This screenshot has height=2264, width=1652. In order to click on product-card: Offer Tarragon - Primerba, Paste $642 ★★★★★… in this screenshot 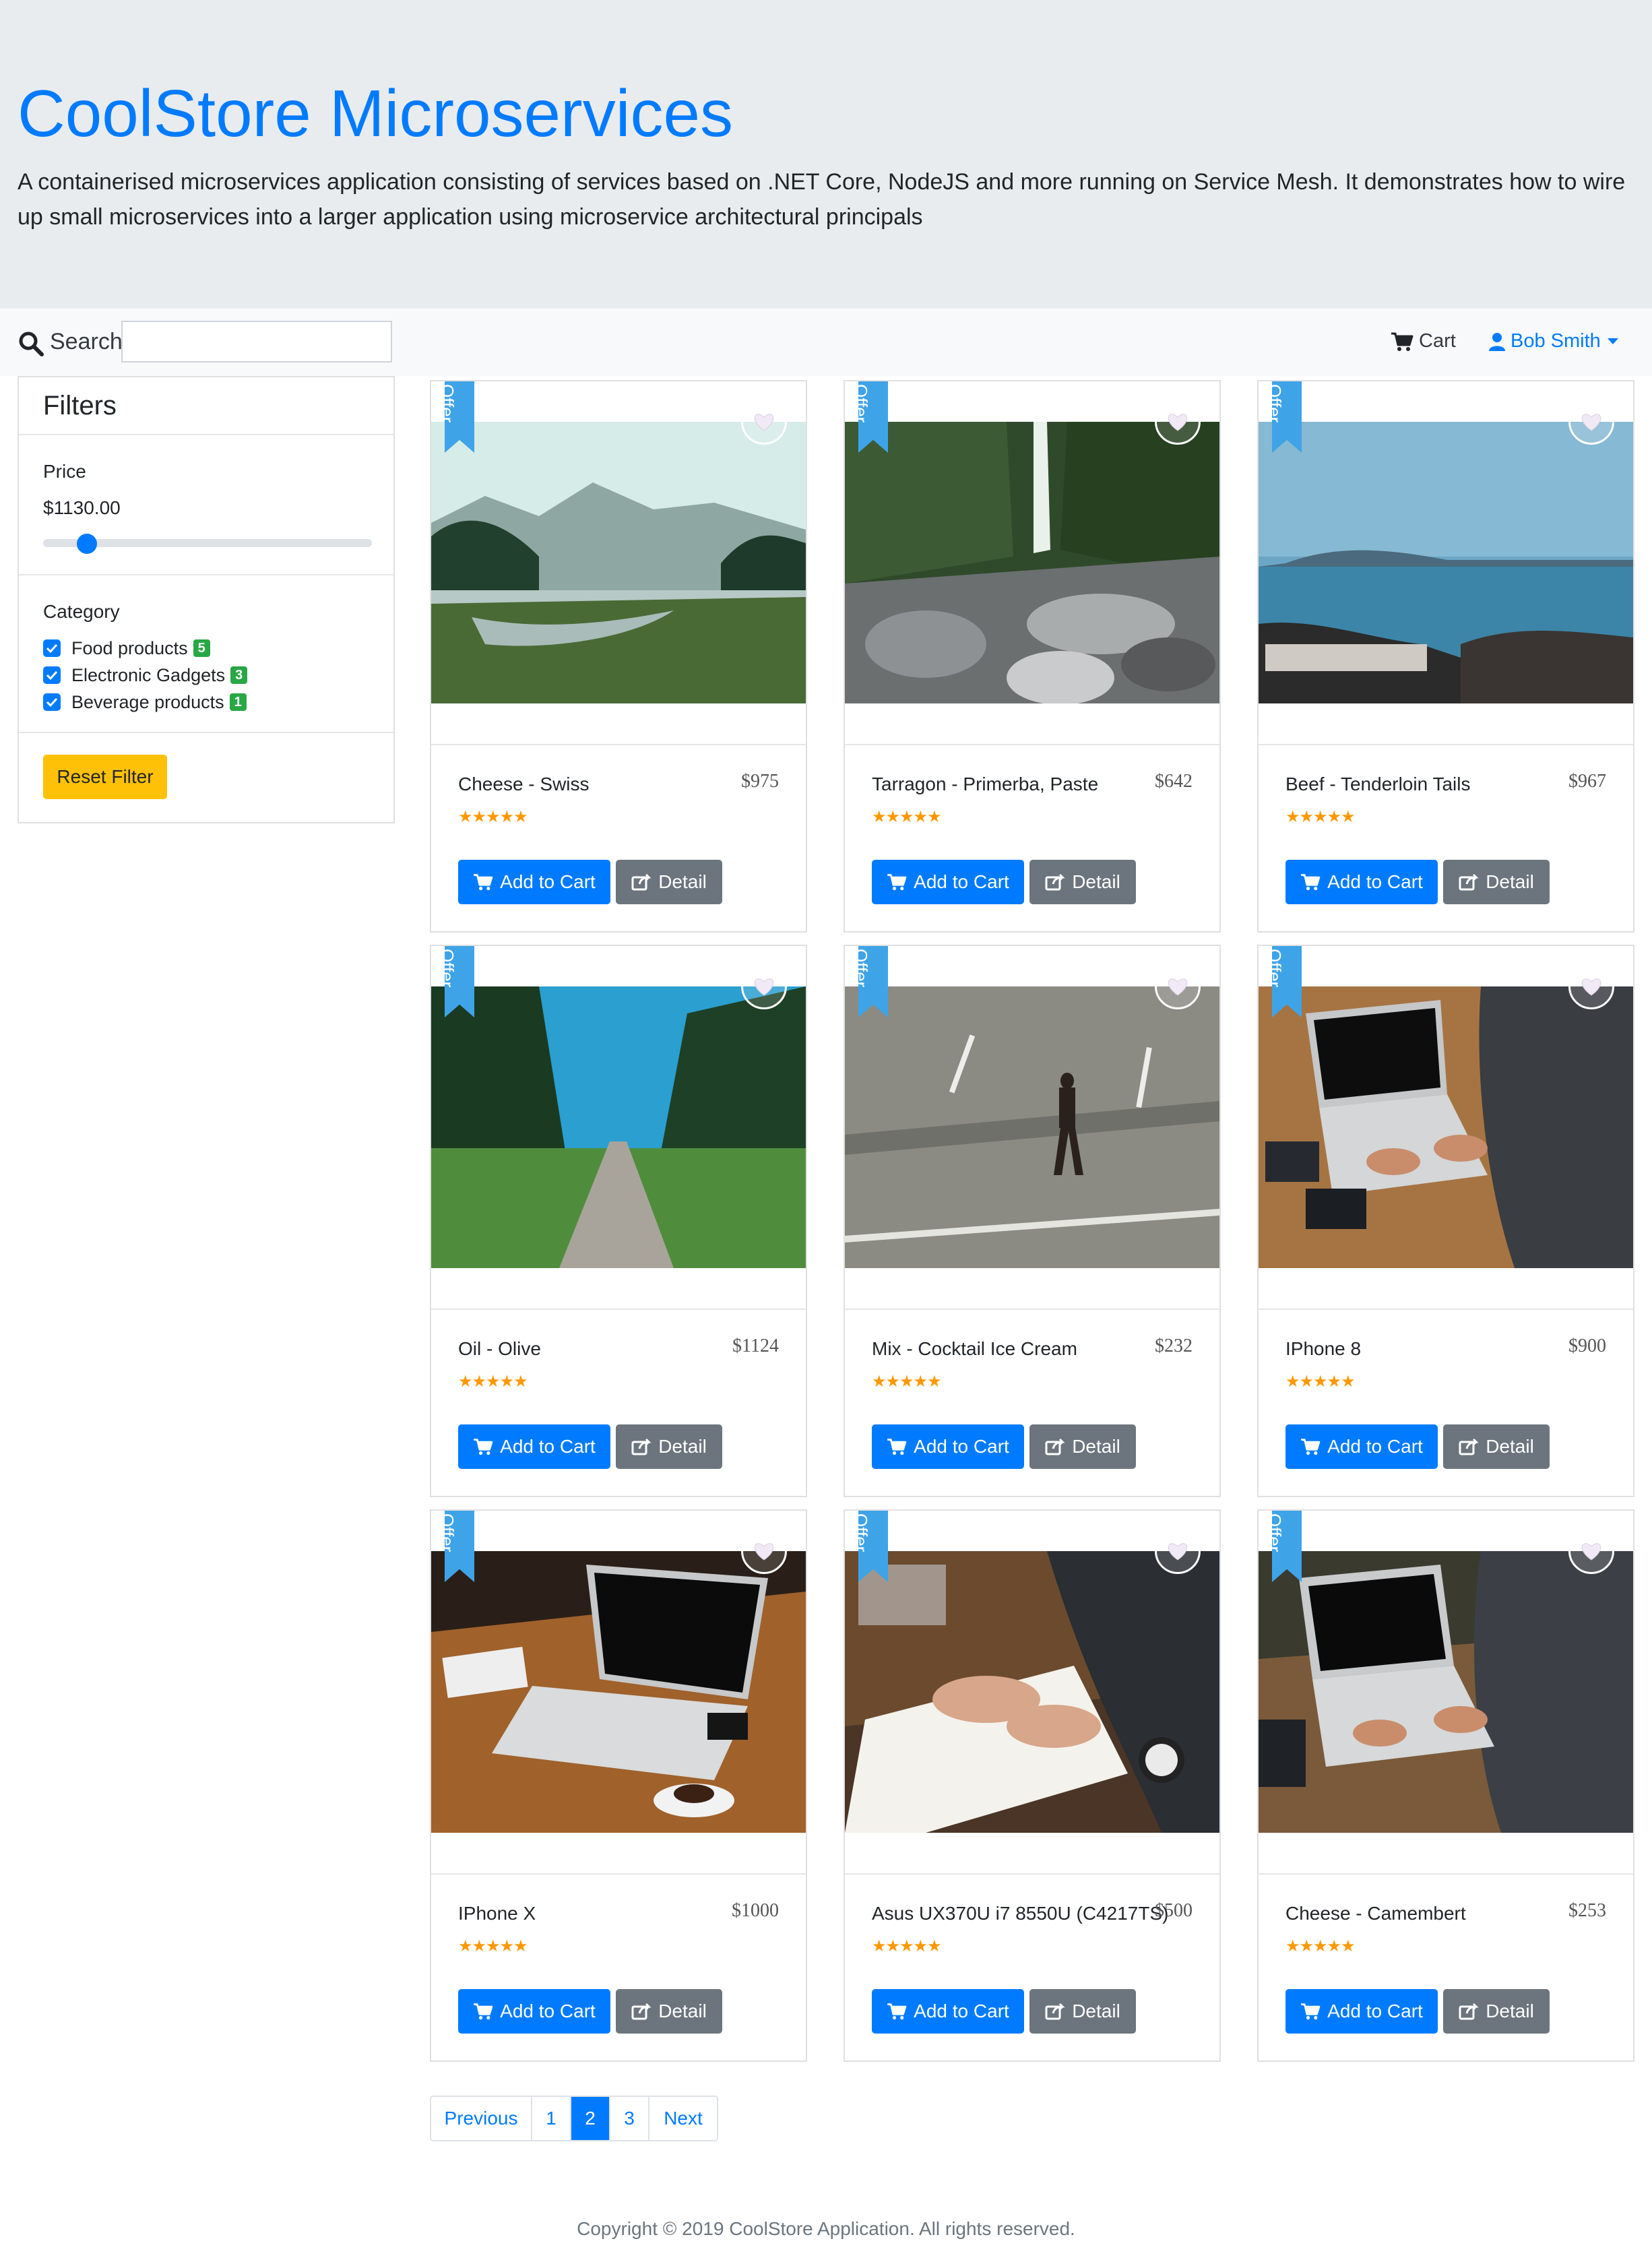, I will do `click(1032, 657)`.